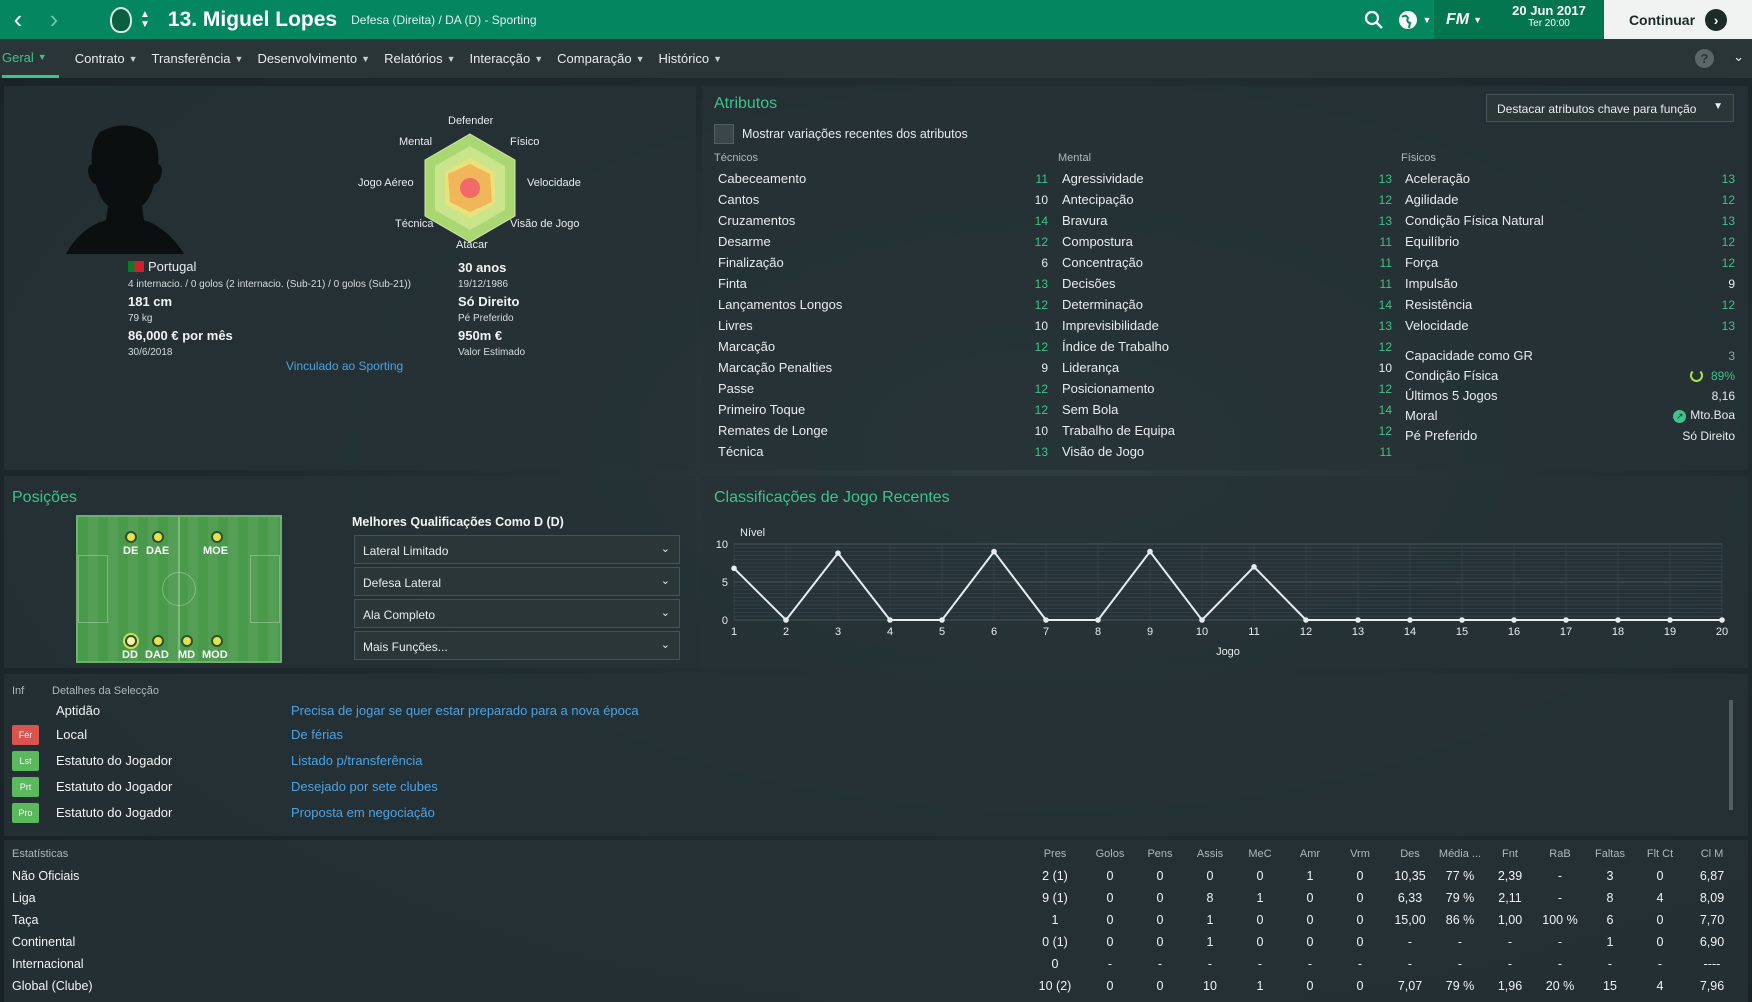 This screenshot has width=1752, height=1002. What do you see at coordinates (1570, 262) in the screenshot?
I see `attribute-row-fisico: Força 12` at bounding box center [1570, 262].